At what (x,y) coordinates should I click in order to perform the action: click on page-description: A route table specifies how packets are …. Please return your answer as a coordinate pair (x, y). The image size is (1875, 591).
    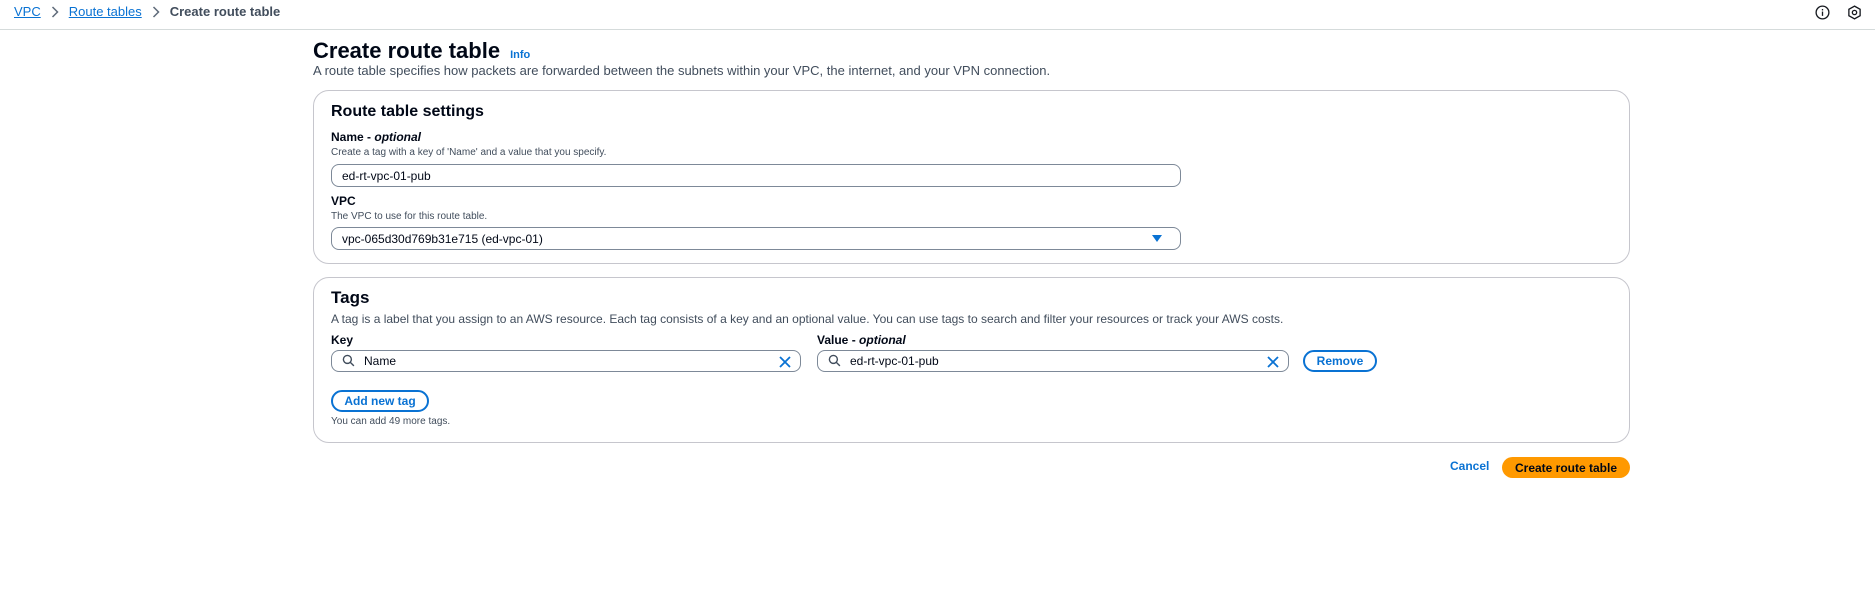
    Looking at the image, I should click on (682, 70).